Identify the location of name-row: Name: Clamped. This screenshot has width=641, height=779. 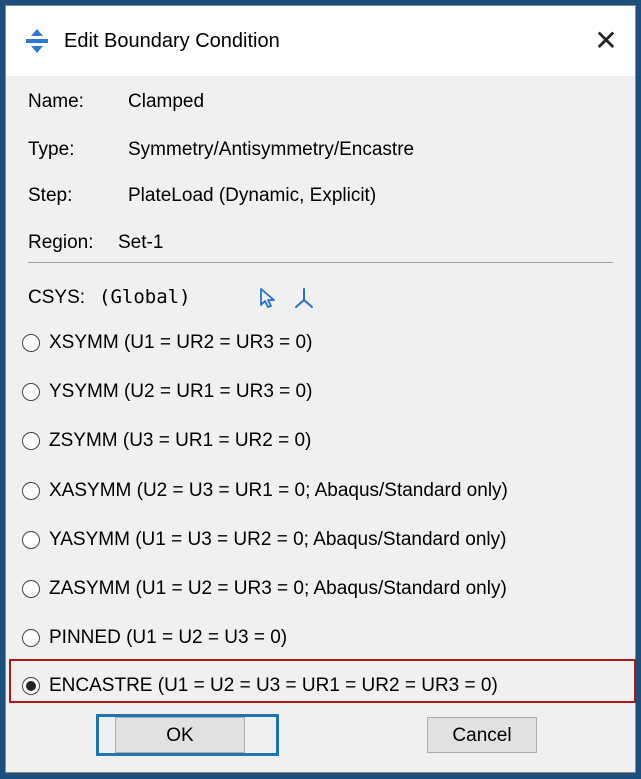
(116, 102).